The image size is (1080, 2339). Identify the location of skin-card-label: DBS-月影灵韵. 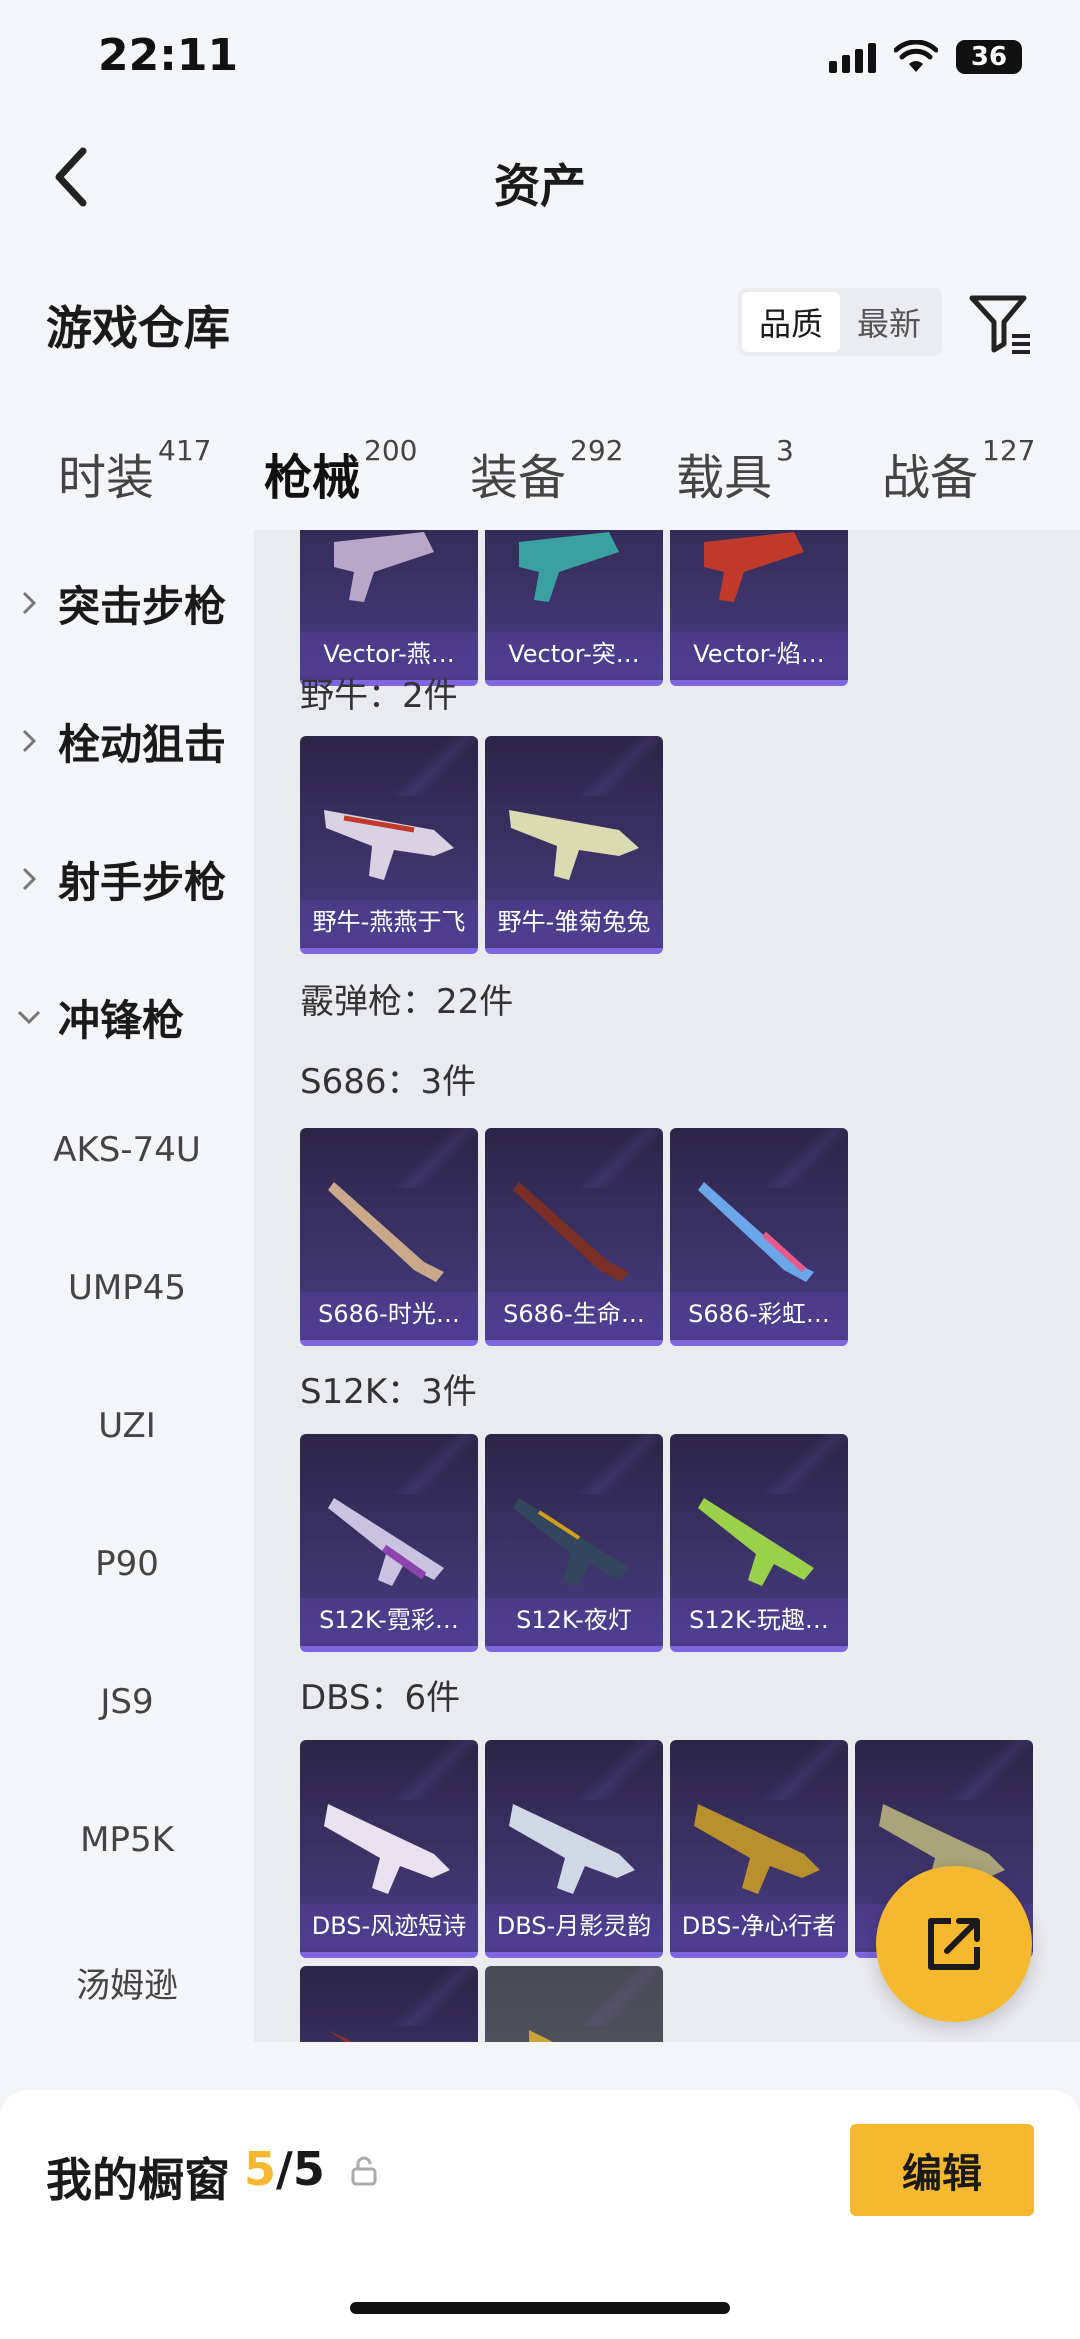
(574, 1926).